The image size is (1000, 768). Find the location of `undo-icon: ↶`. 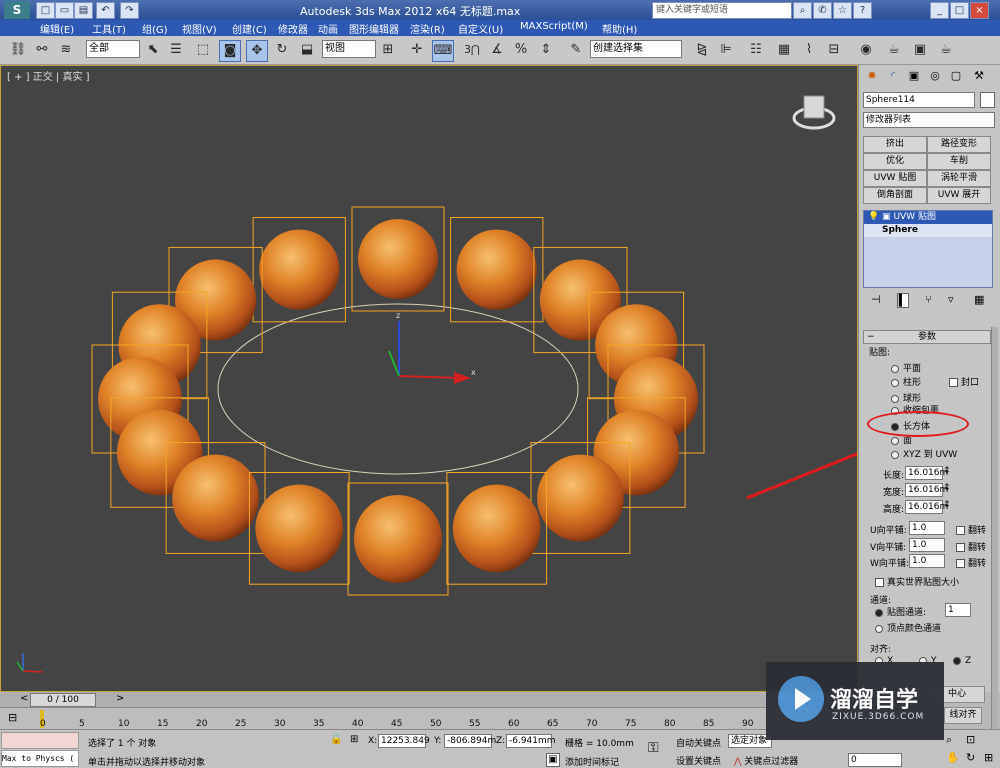

undo-icon: ↶ is located at coordinates (105, 10).